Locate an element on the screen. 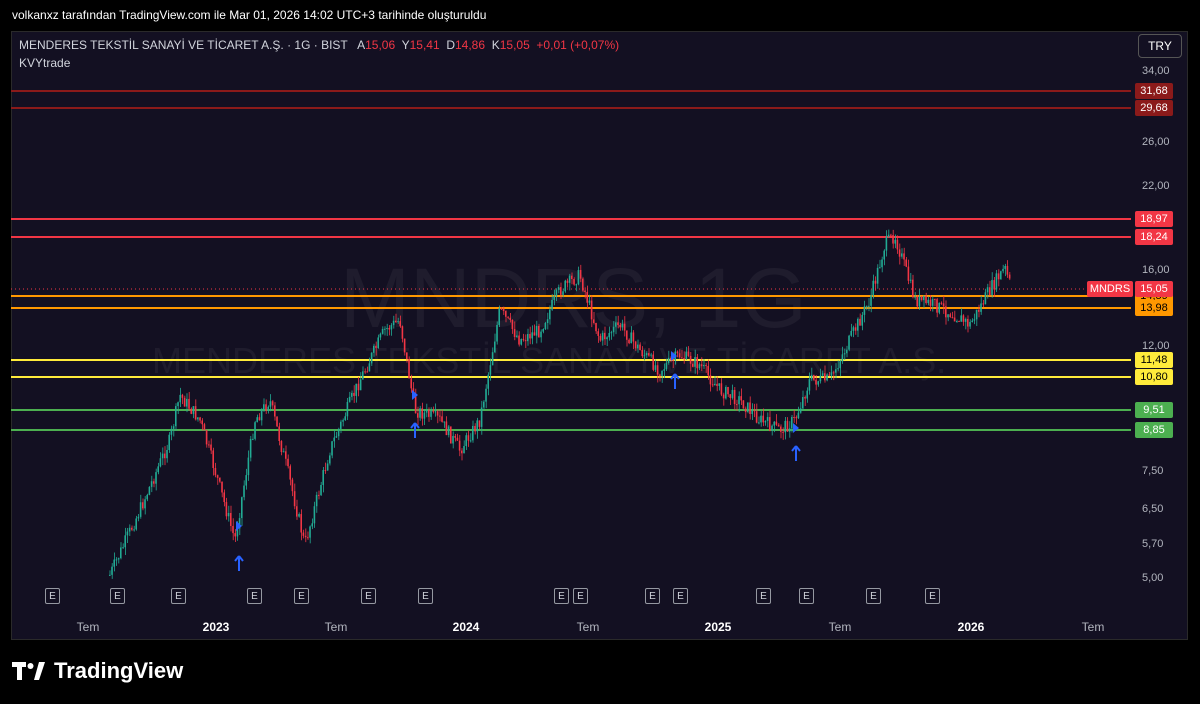 This screenshot has height=704, width=1200. currency-button: TRY is located at coordinates (1160, 46).